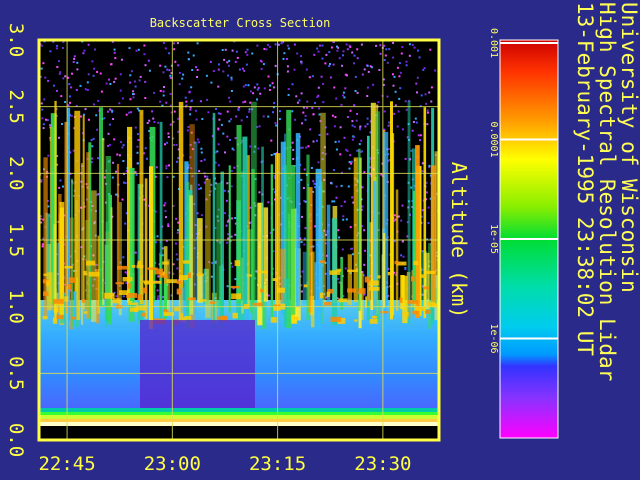  Describe the element at coordinates (493, 191) in the screenshot. I see `colorbar-tick-labels: 0.001 0.0001 1e-05 1e-06` at that location.